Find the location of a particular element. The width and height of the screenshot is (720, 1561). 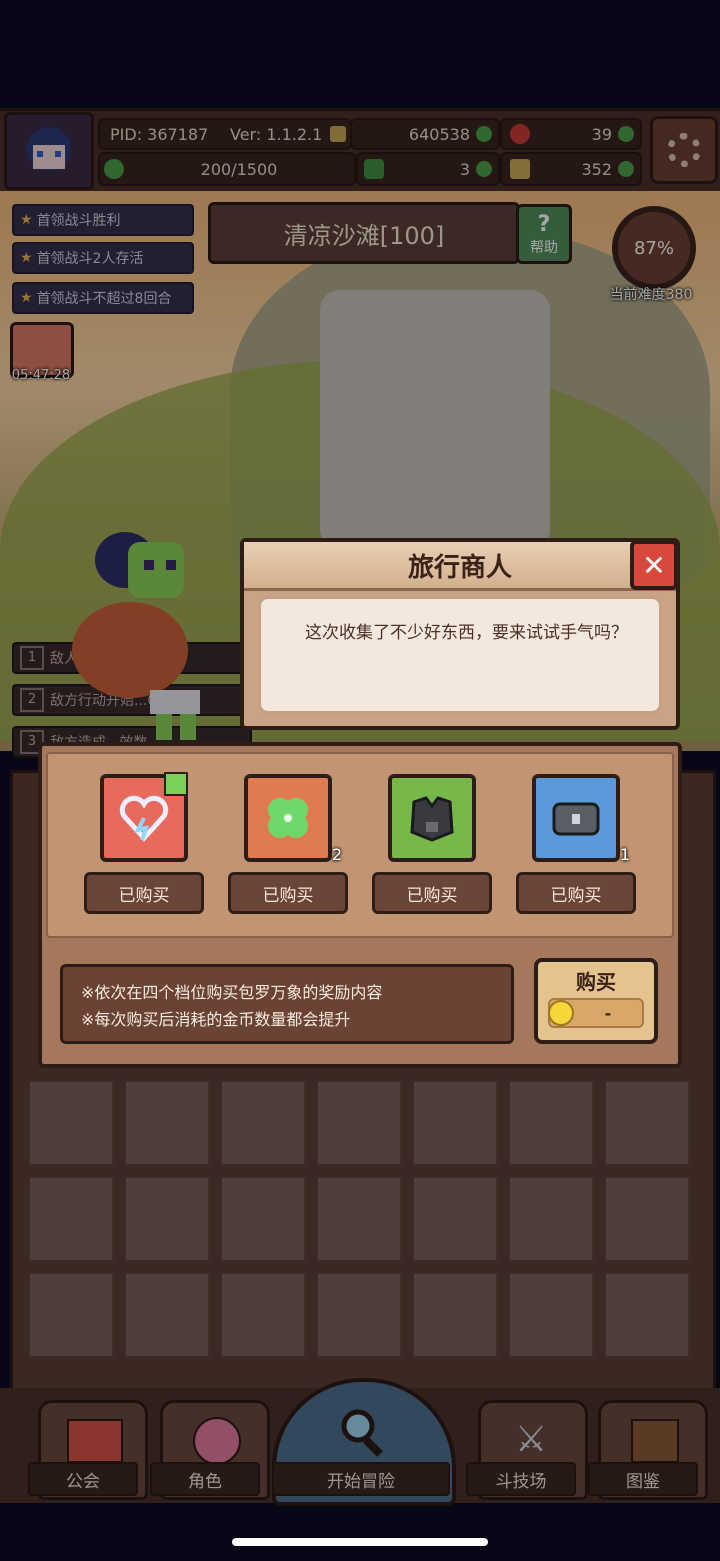

item-quantity: 1 is located at coordinates (624, 854).